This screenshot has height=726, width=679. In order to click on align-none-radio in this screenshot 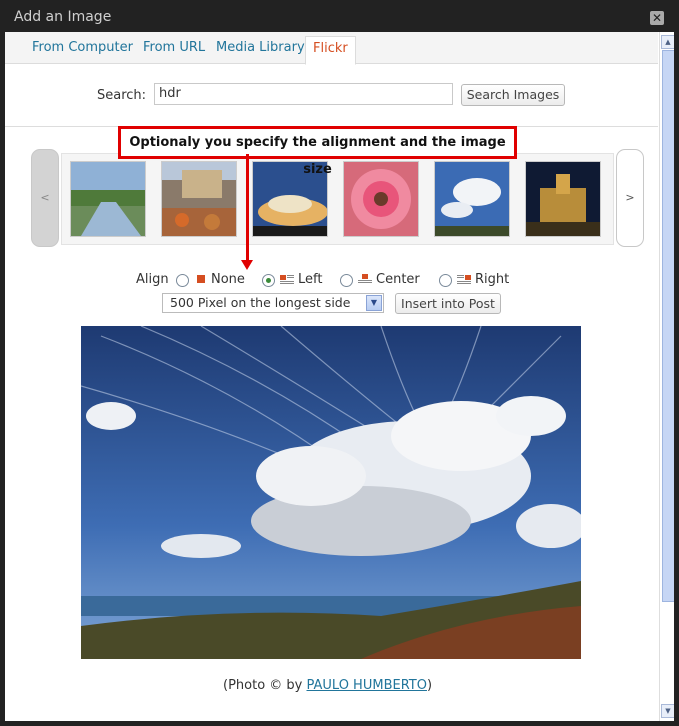, I will do `click(182, 280)`.